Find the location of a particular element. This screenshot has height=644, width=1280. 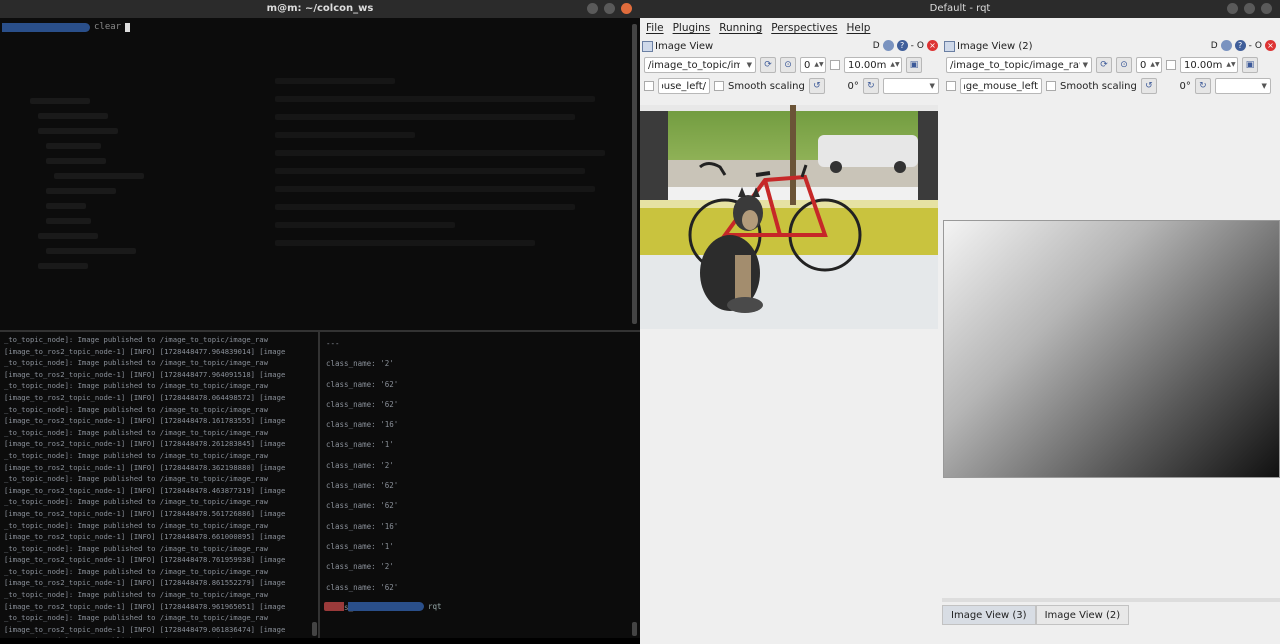

prompt-segment-user is located at coordinates (334, 606).